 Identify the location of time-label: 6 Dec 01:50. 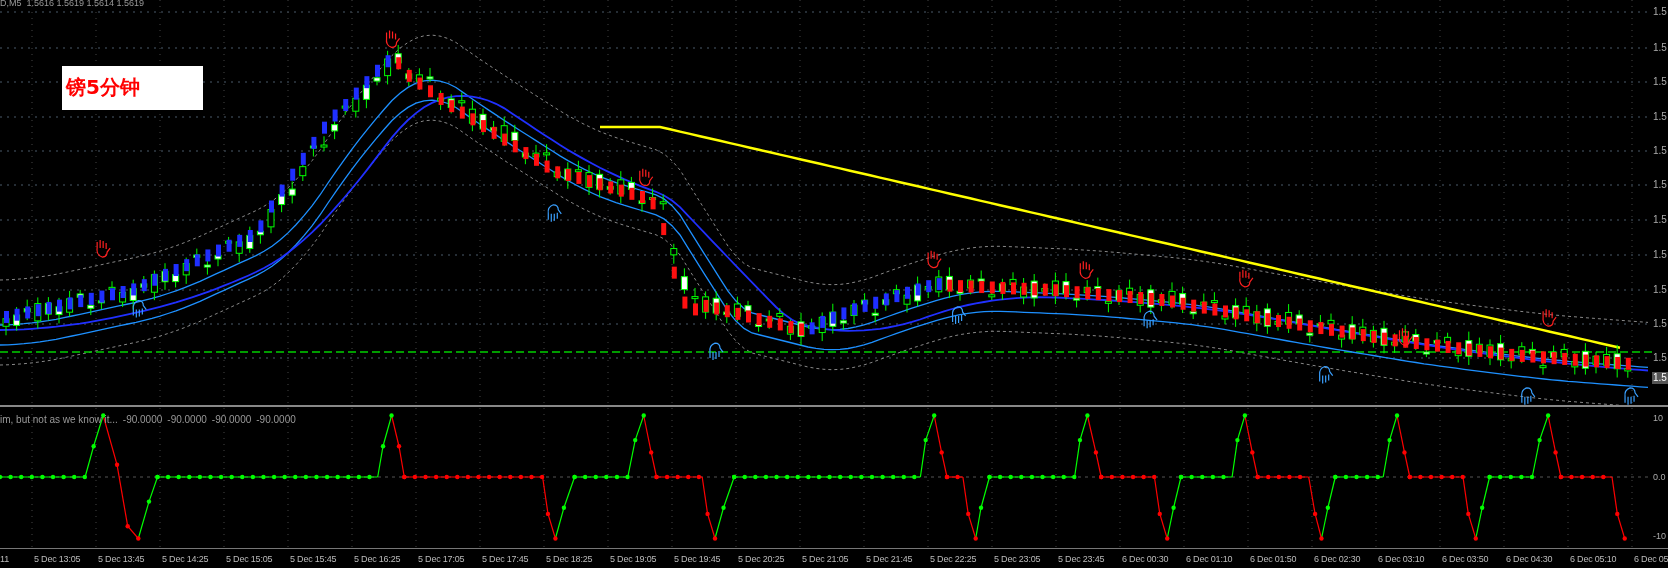
(1273, 558).